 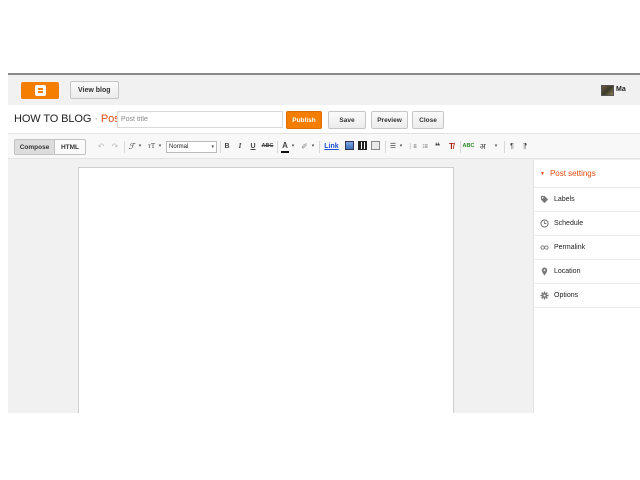 I want to click on format-select: Normal ▾, so click(x=191, y=147).